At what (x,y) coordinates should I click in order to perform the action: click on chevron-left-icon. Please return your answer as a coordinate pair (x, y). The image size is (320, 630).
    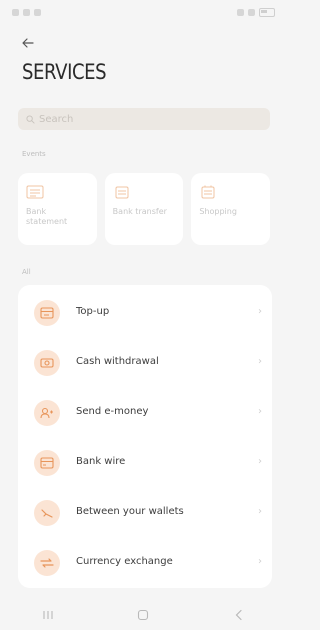
    Looking at the image, I should click on (238, 615).